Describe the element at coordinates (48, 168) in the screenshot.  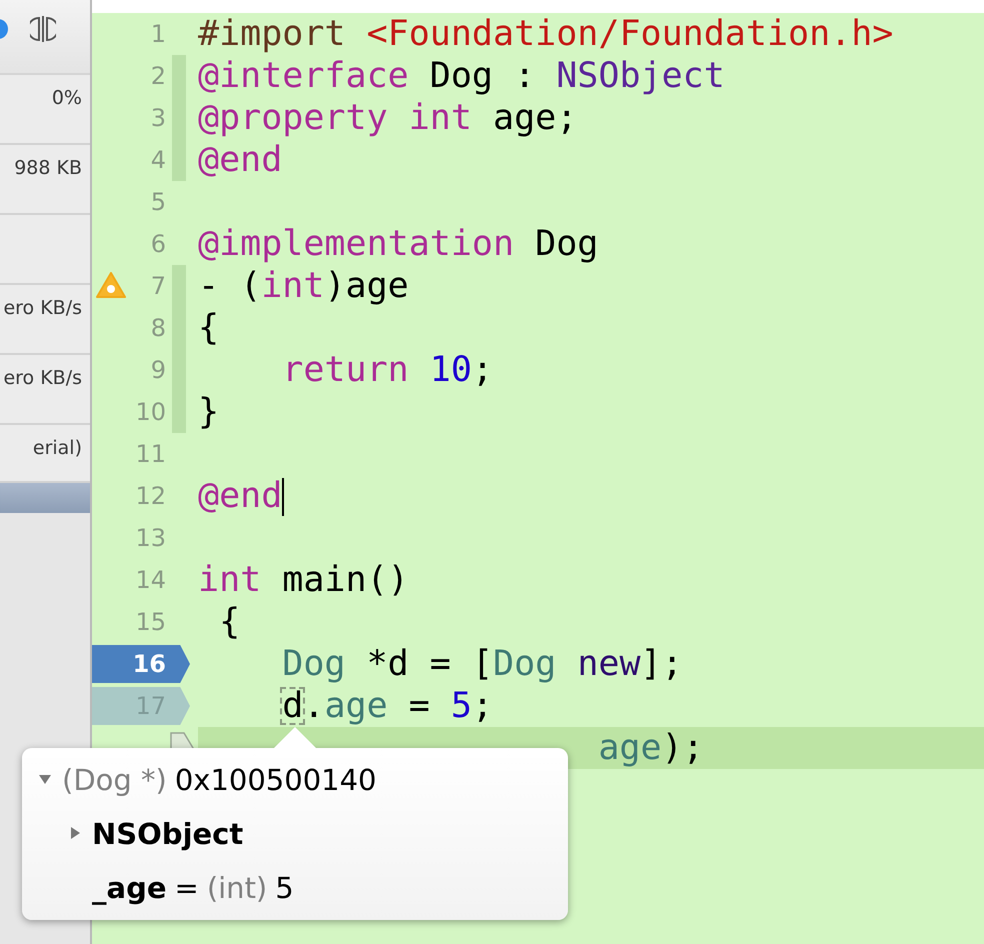
I see `gauge-value: 988 KB` at that location.